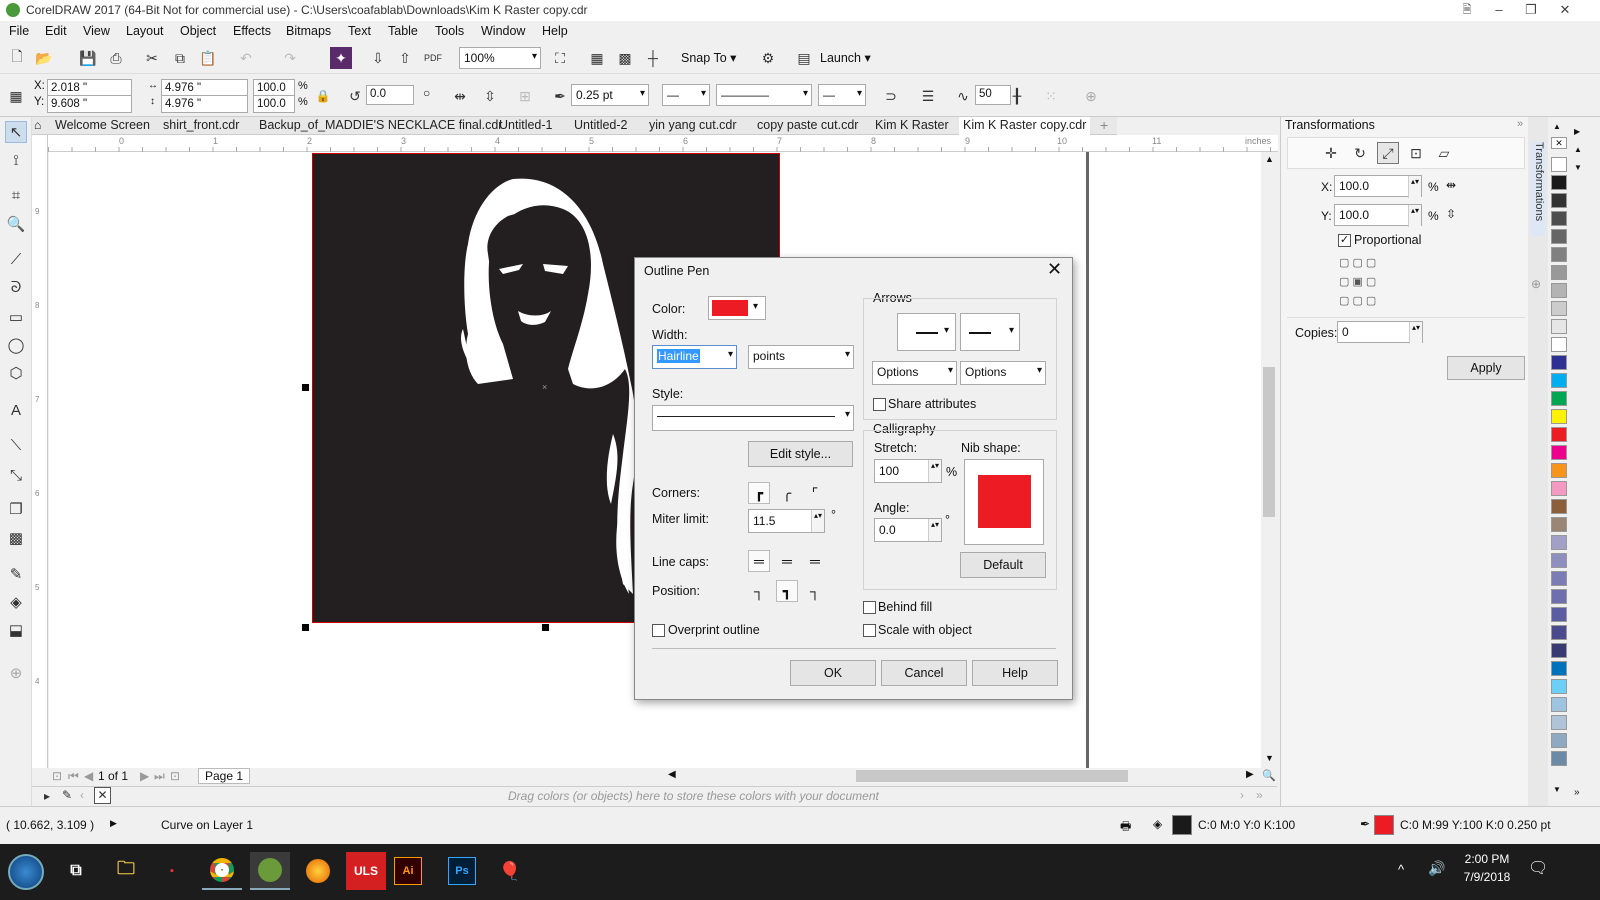  What do you see at coordinates (1003, 565) in the screenshot?
I see `default-nib-button: Default` at bounding box center [1003, 565].